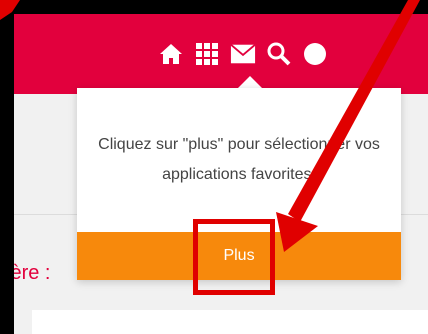  I want to click on highlight-box, so click(234, 257).